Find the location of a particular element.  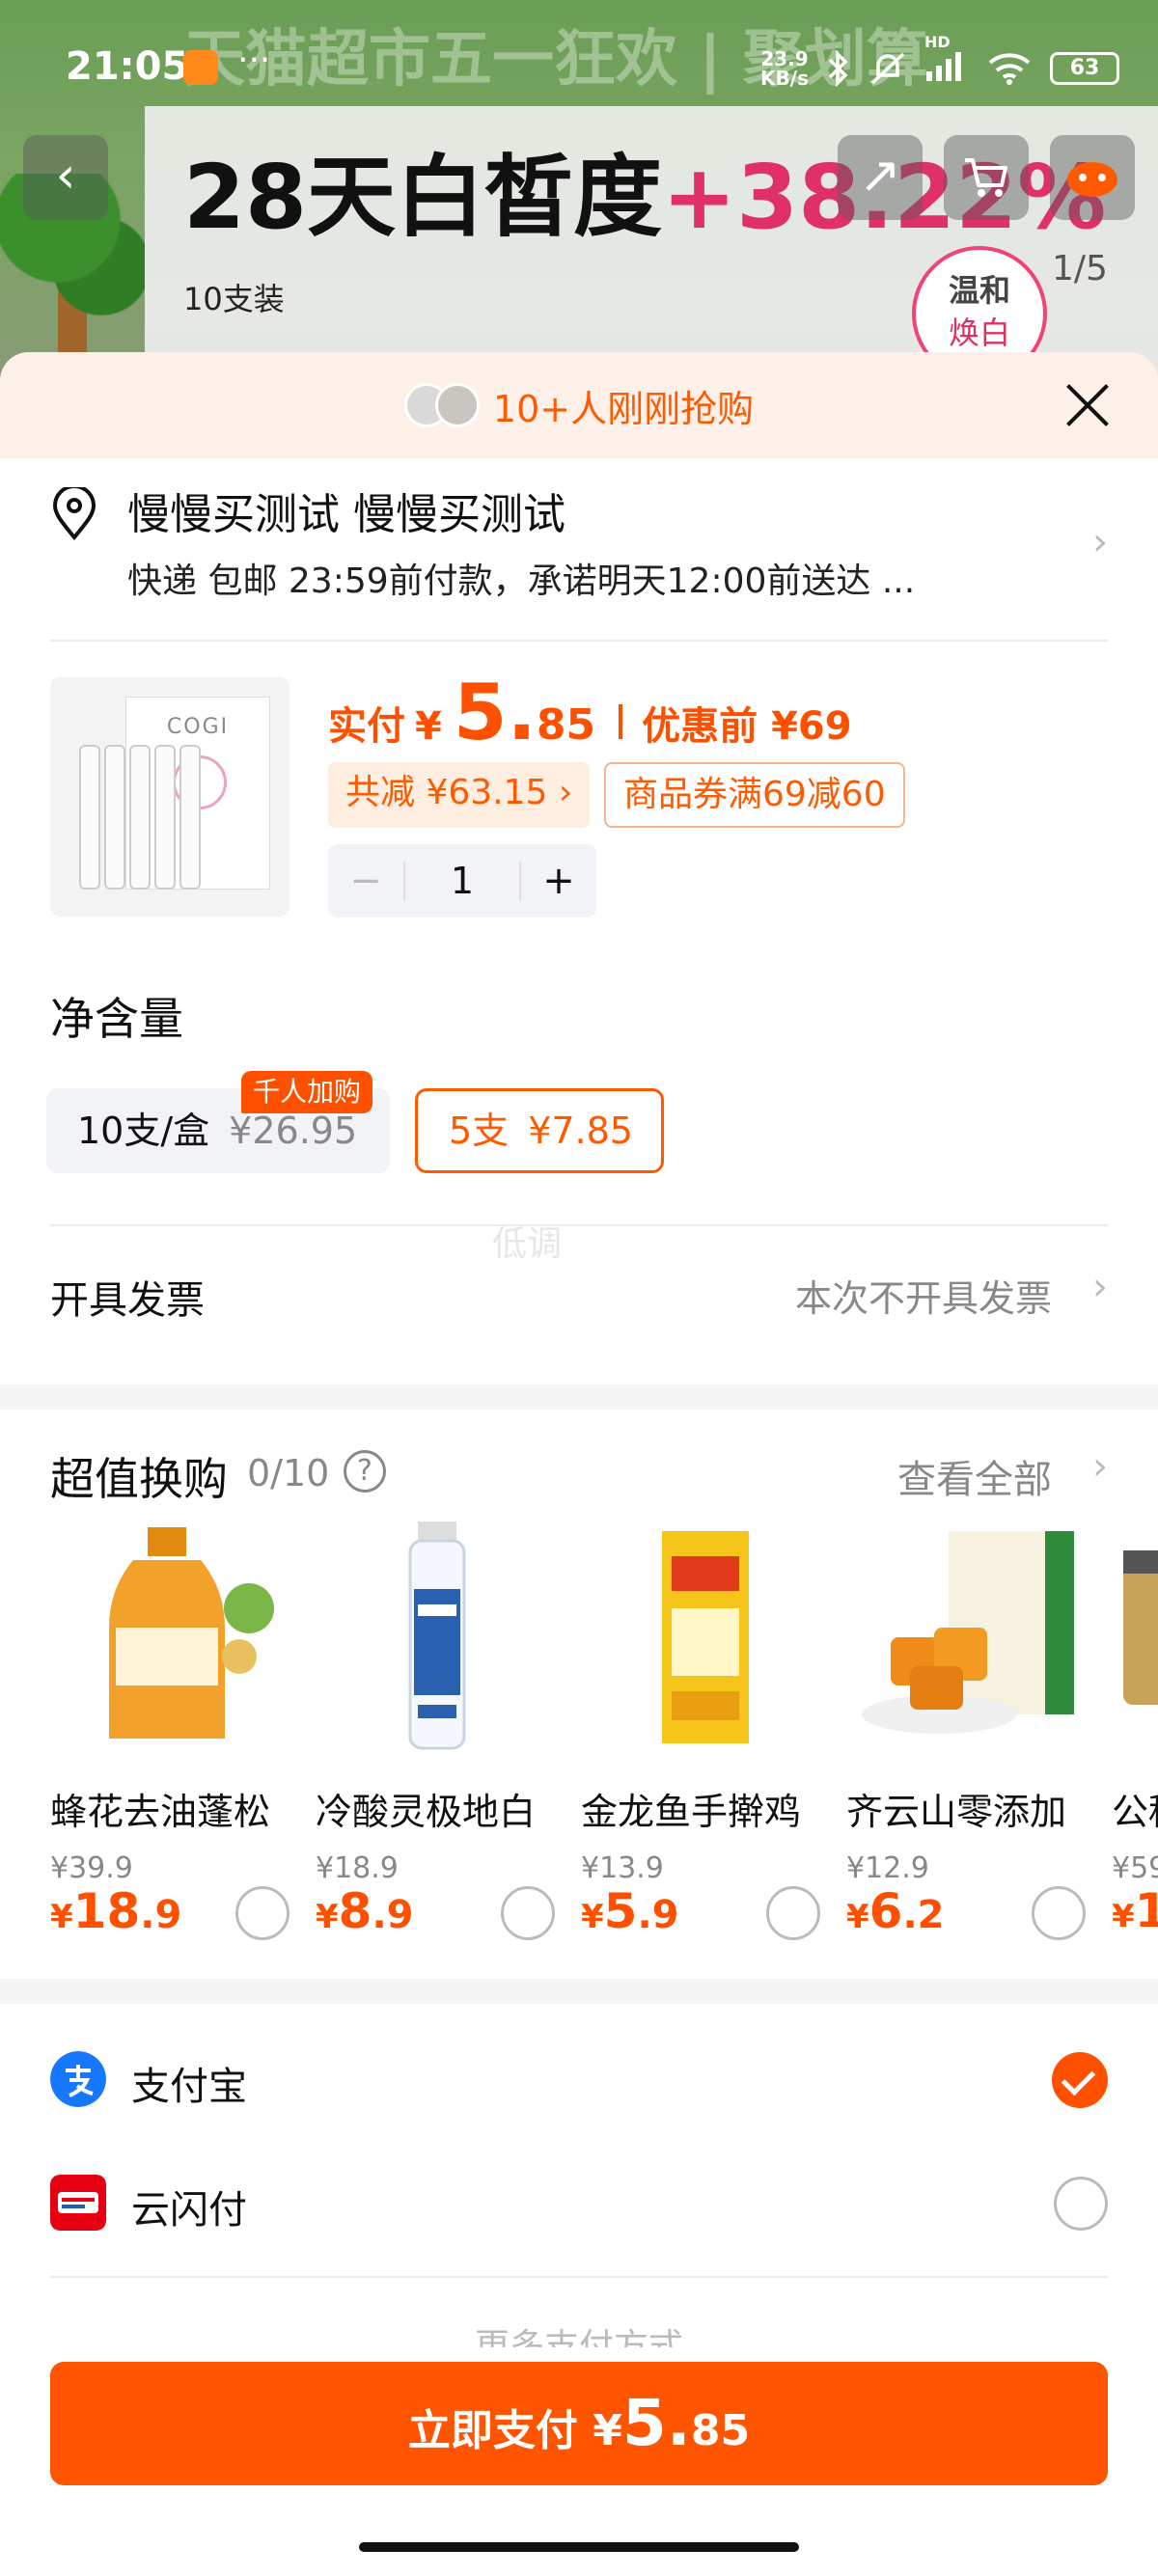

exchange-item-name: 冷酸灵极地白 is located at coordinates (426, 1812).